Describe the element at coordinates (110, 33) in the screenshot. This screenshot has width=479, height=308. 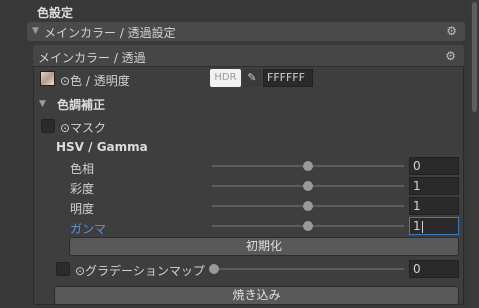
I see `foldout-label: メインカラー / 透過設定` at that location.